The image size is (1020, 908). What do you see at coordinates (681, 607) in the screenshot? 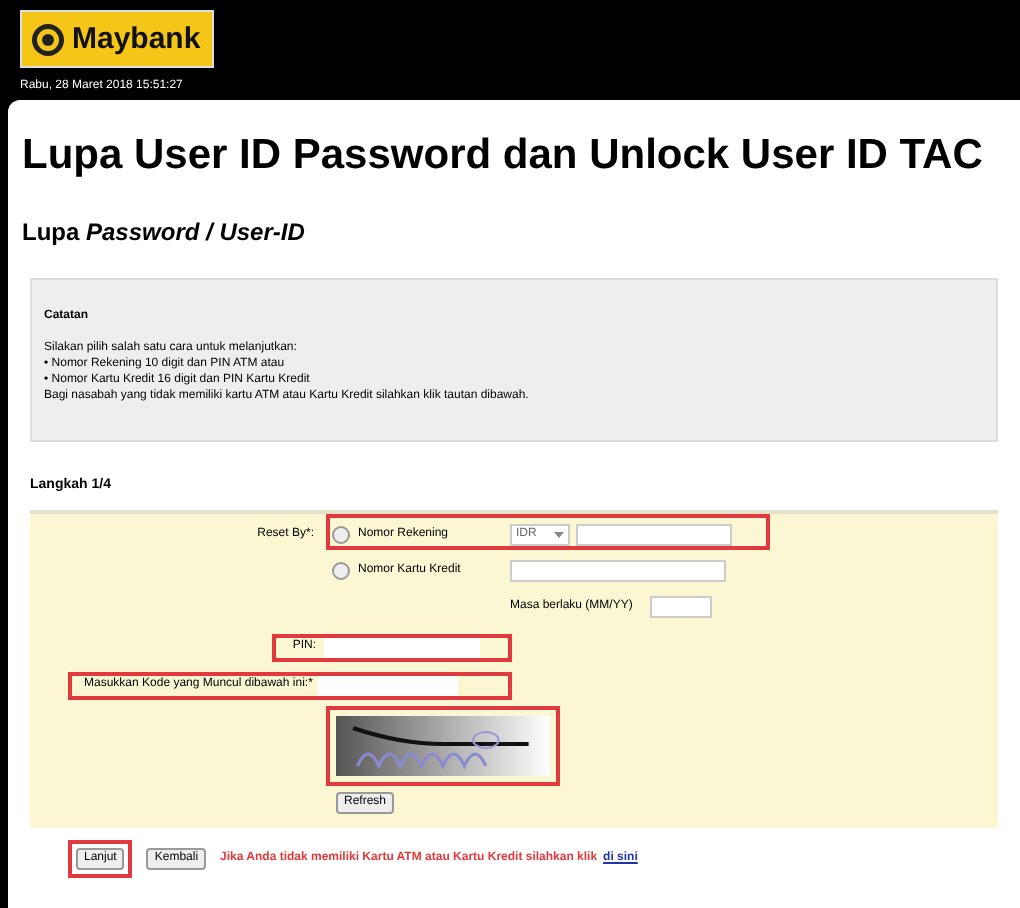
I see `expiry-field` at bounding box center [681, 607].